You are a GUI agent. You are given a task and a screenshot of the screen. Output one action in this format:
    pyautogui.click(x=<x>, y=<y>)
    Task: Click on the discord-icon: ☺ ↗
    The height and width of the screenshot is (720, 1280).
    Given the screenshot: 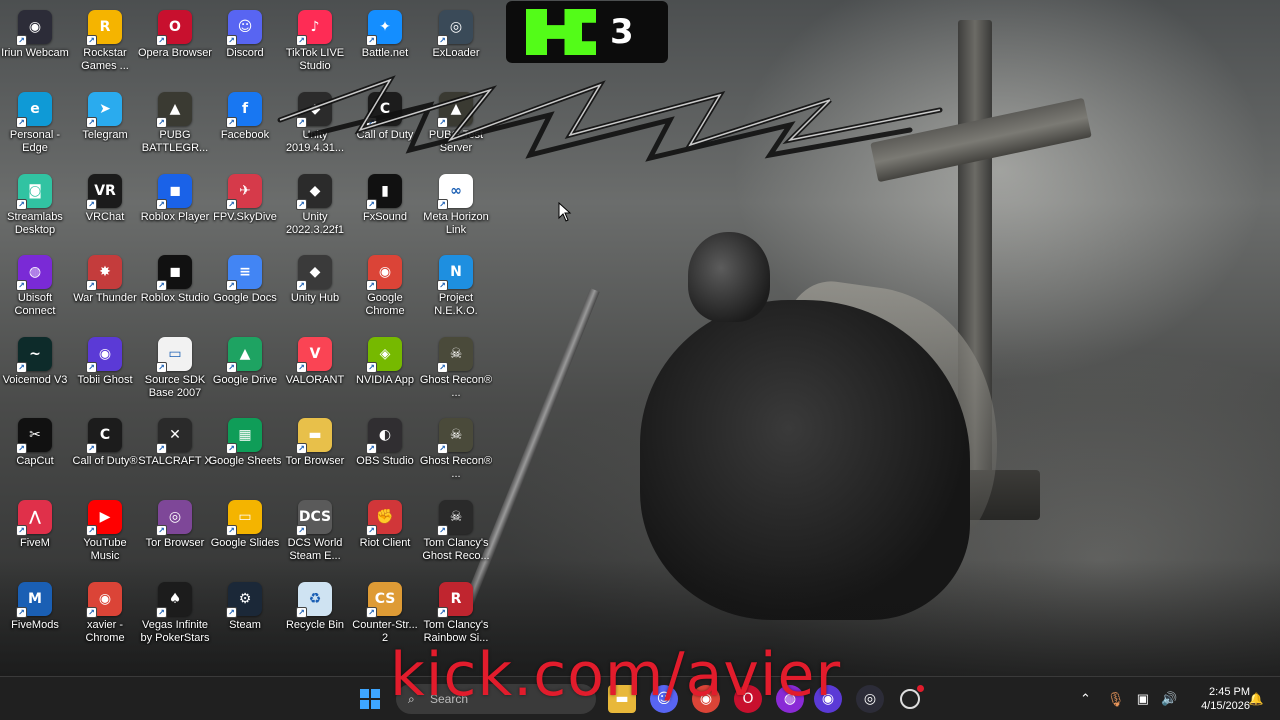 What is the action you would take?
    pyautogui.click(x=244, y=28)
    